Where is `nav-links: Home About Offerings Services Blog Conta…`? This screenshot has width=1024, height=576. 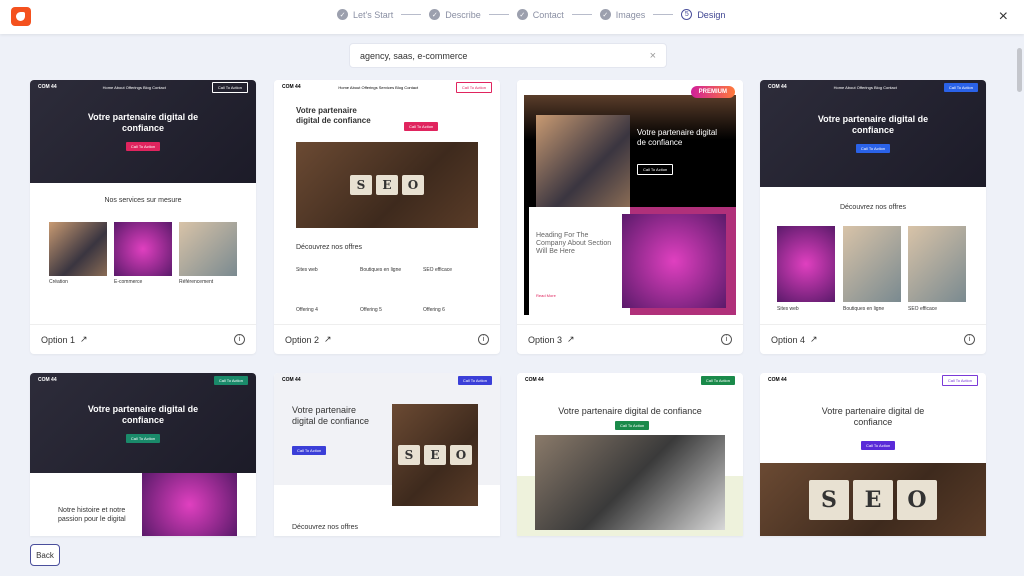
nav-links: Home About Offerings Services Blog Conta… is located at coordinates (378, 87).